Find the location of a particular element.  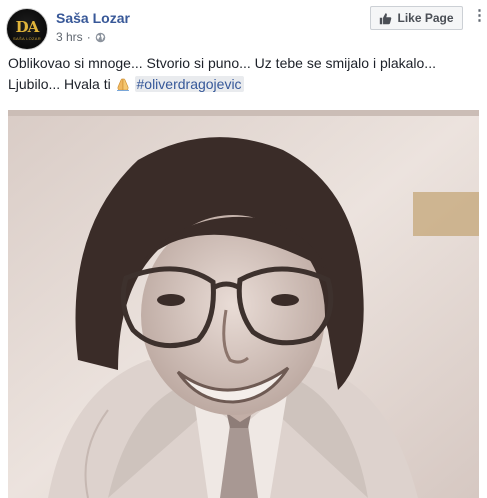

timestamp: 3 hrs is located at coordinates (69, 37).